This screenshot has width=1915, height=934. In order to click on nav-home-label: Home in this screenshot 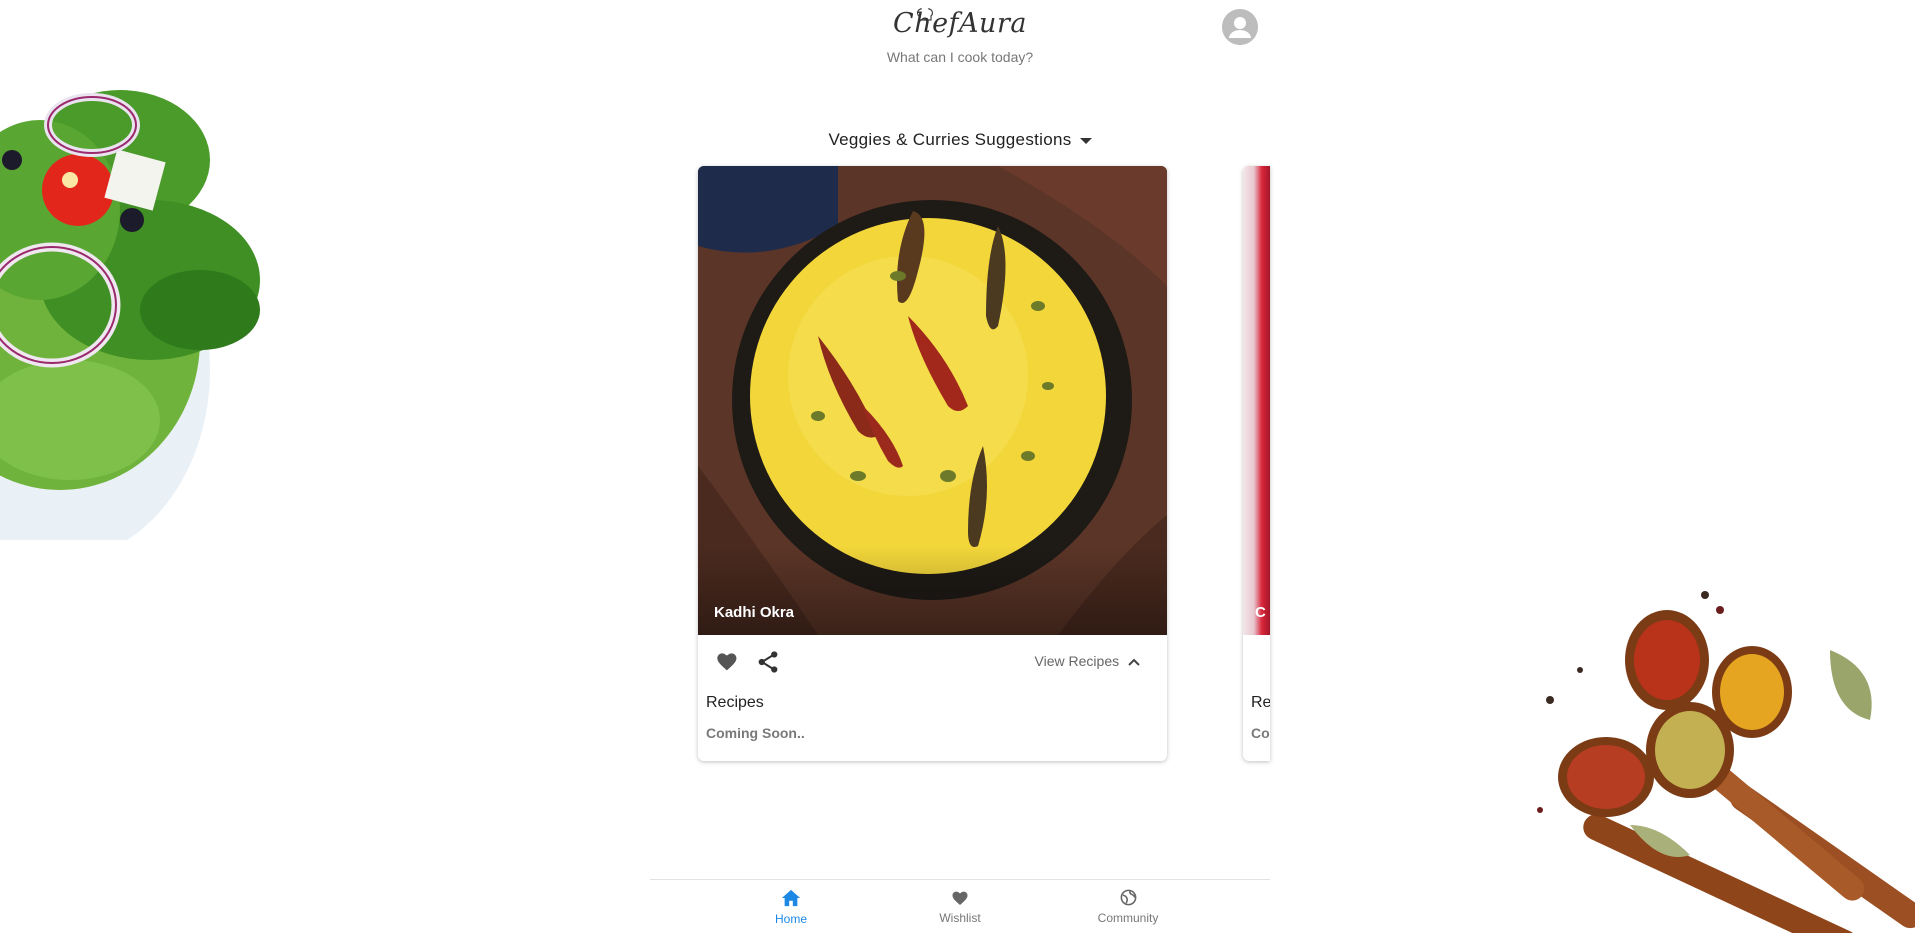, I will do `click(790, 919)`.